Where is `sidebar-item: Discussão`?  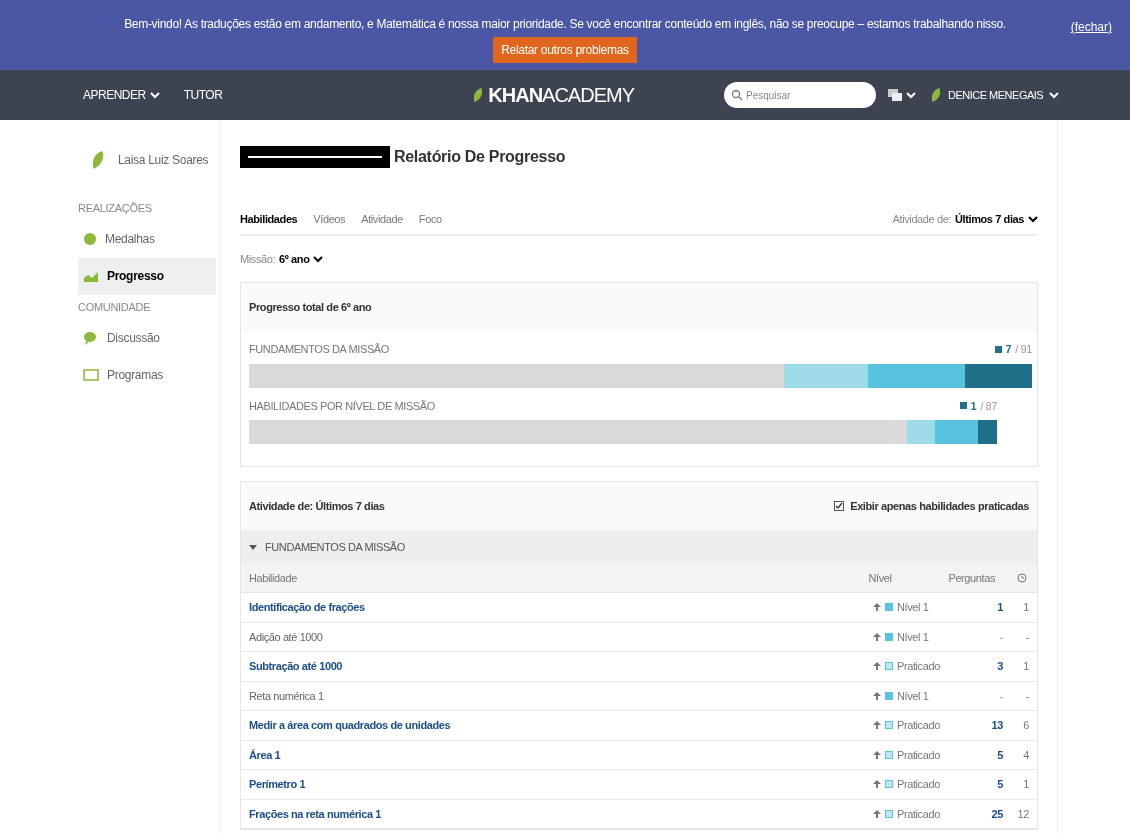 sidebar-item: Discussão is located at coordinates (147, 337).